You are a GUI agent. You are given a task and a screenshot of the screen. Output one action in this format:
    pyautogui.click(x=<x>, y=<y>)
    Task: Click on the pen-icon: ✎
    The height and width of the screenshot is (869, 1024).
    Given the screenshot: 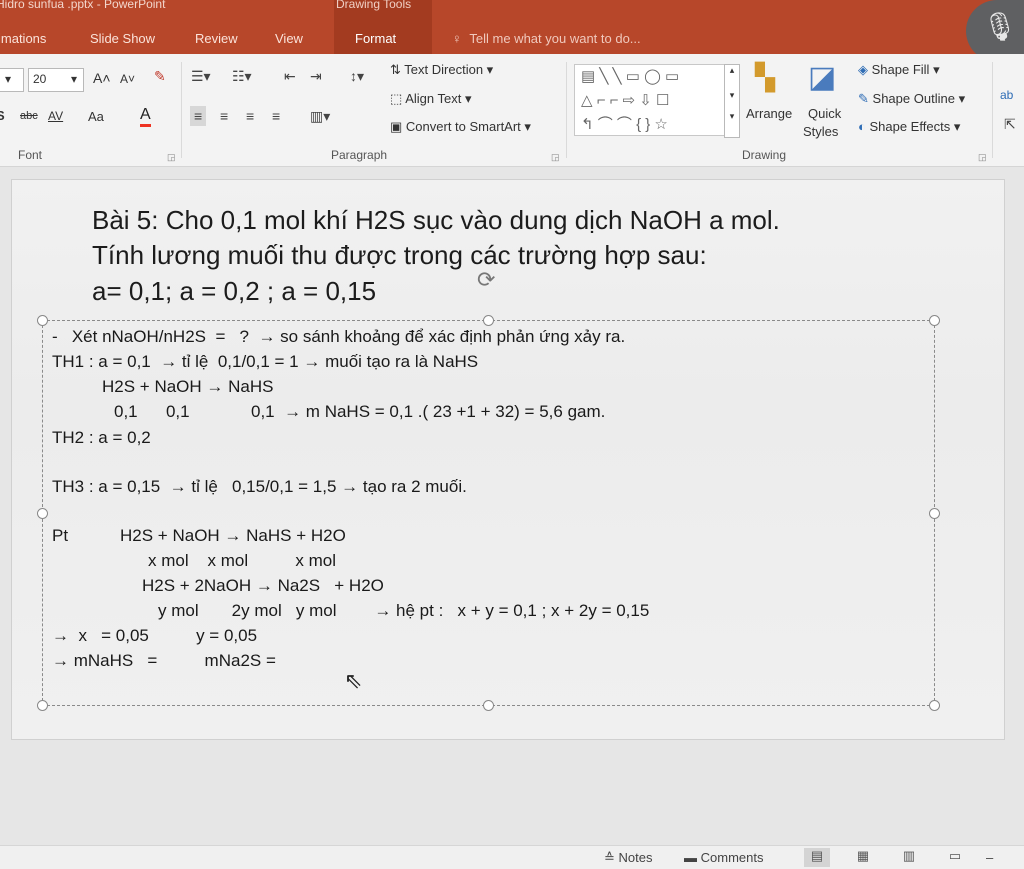 What is the action you would take?
    pyautogui.click(x=863, y=98)
    